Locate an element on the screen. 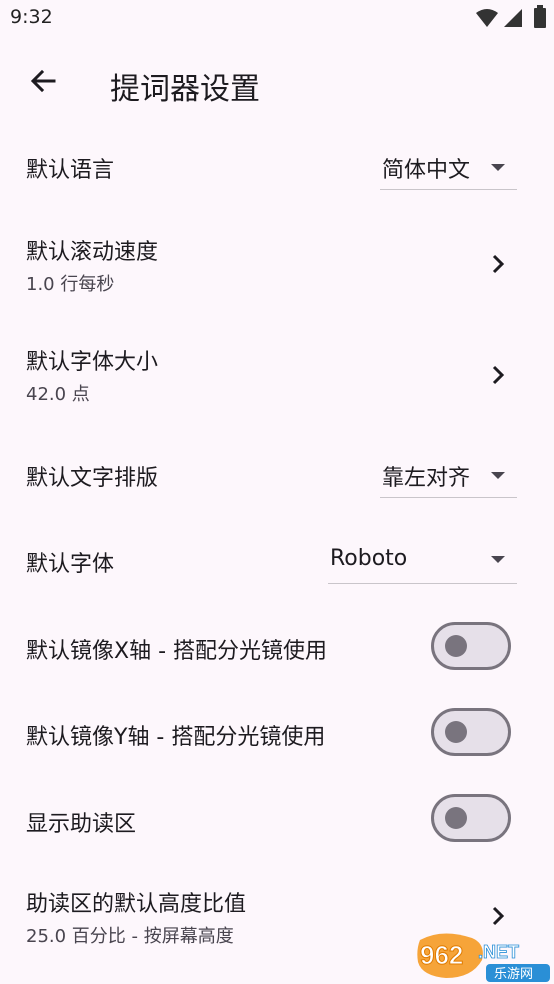 This screenshot has height=984, width=554. text-align-dropdown: 靠左对齐 is located at coordinates (448, 472).